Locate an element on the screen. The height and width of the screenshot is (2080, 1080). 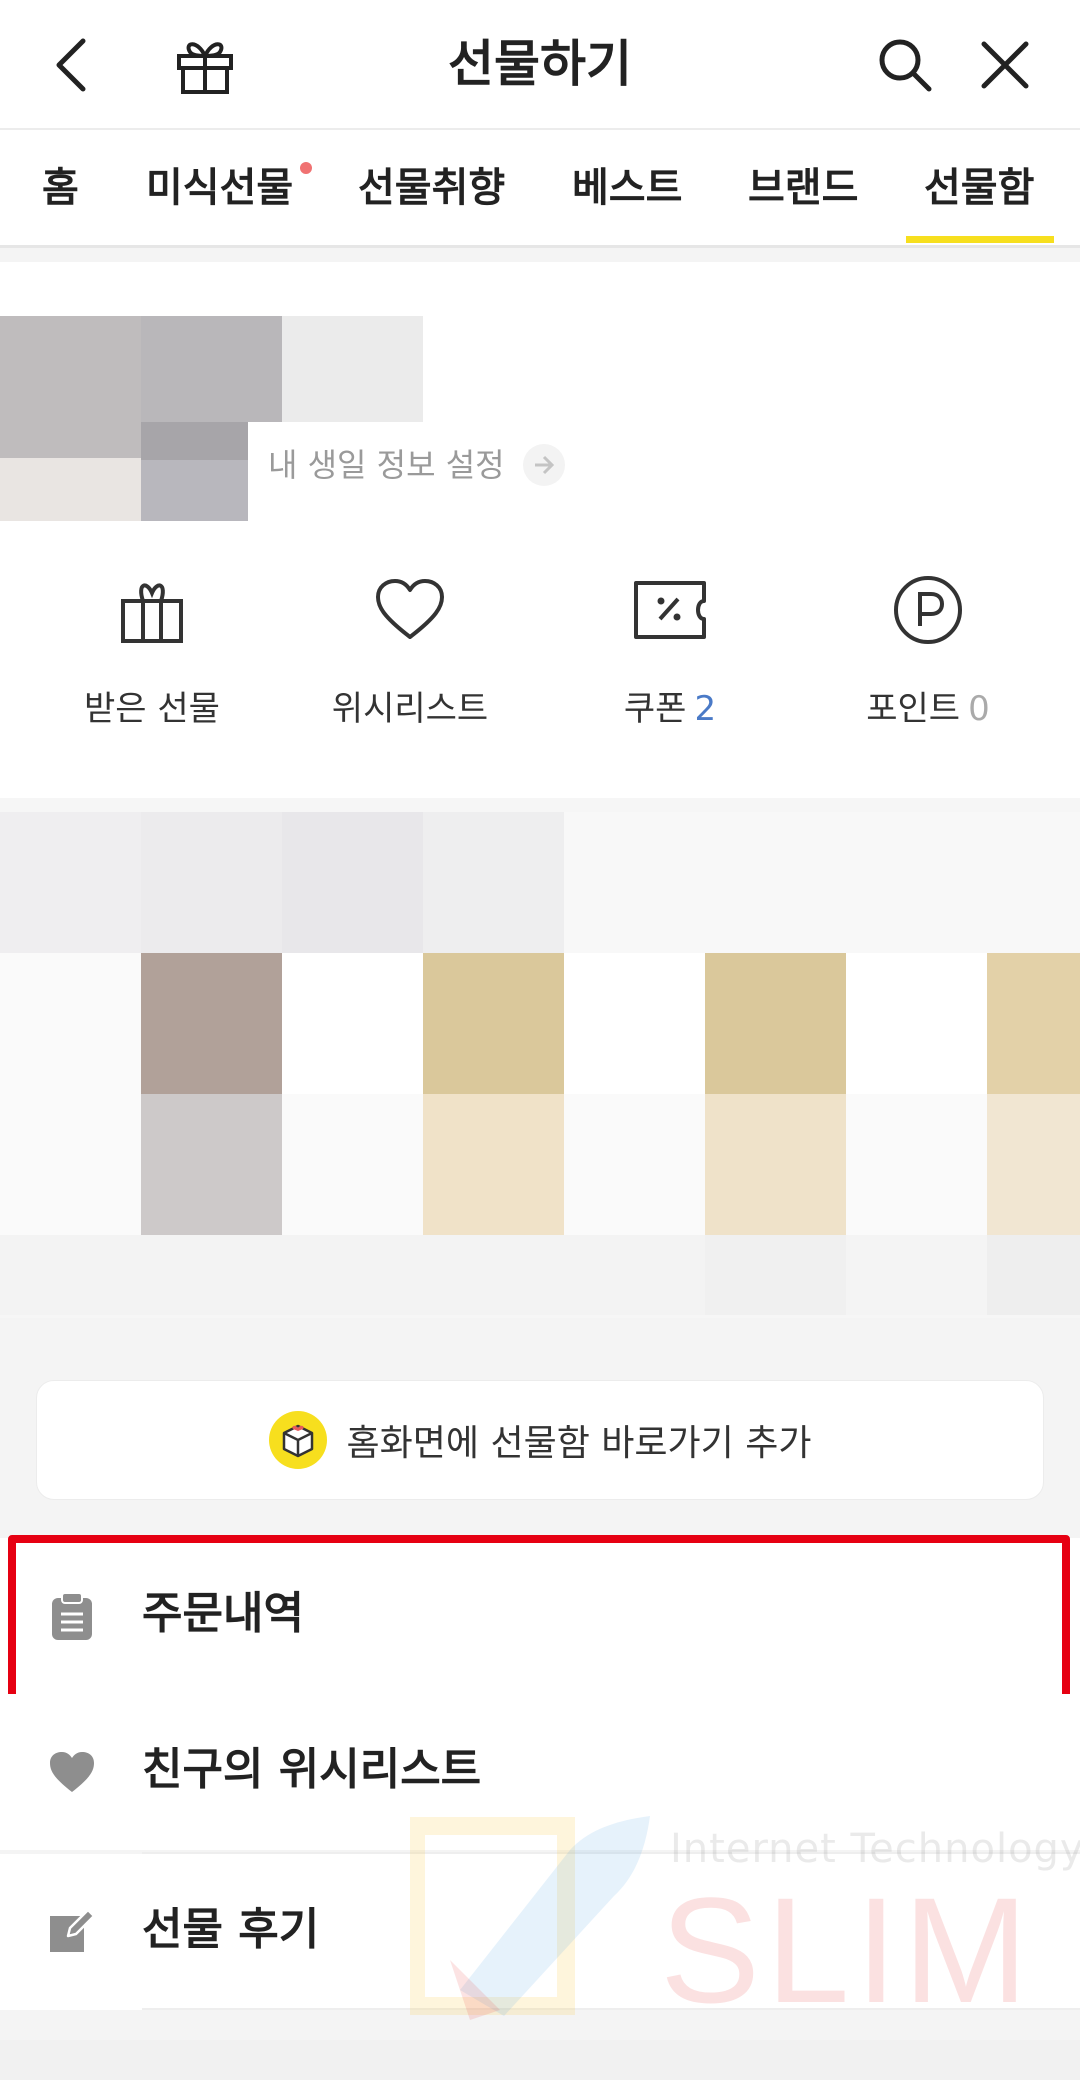
point-icon is located at coordinates (928, 610).